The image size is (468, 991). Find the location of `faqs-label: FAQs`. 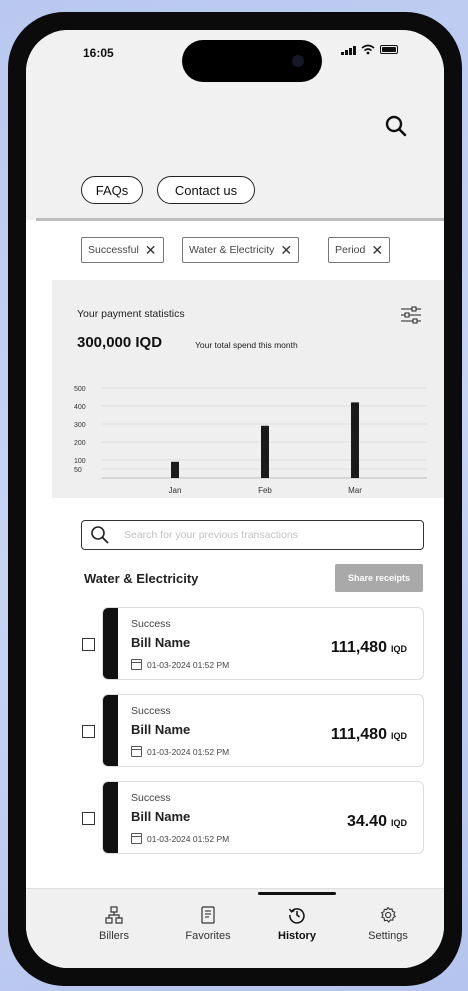

faqs-label: FAQs is located at coordinates (112, 190).